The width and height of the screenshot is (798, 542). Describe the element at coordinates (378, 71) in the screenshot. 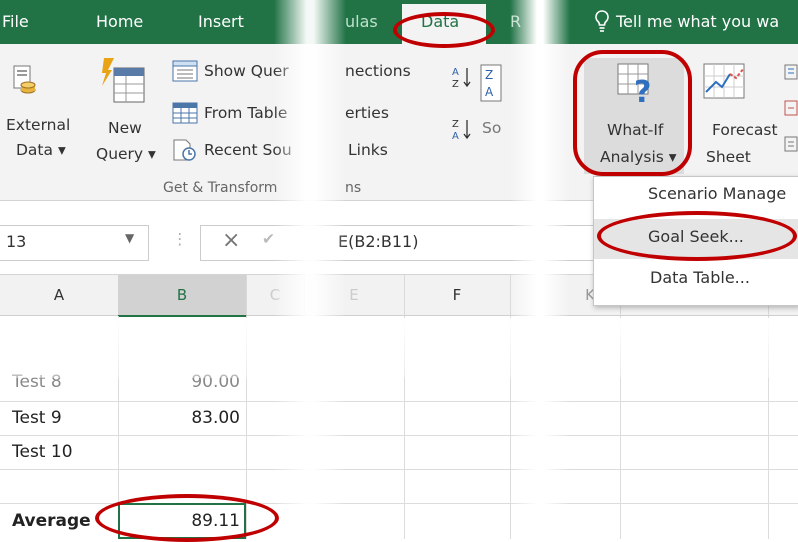

I see `connections-button: nections` at that location.